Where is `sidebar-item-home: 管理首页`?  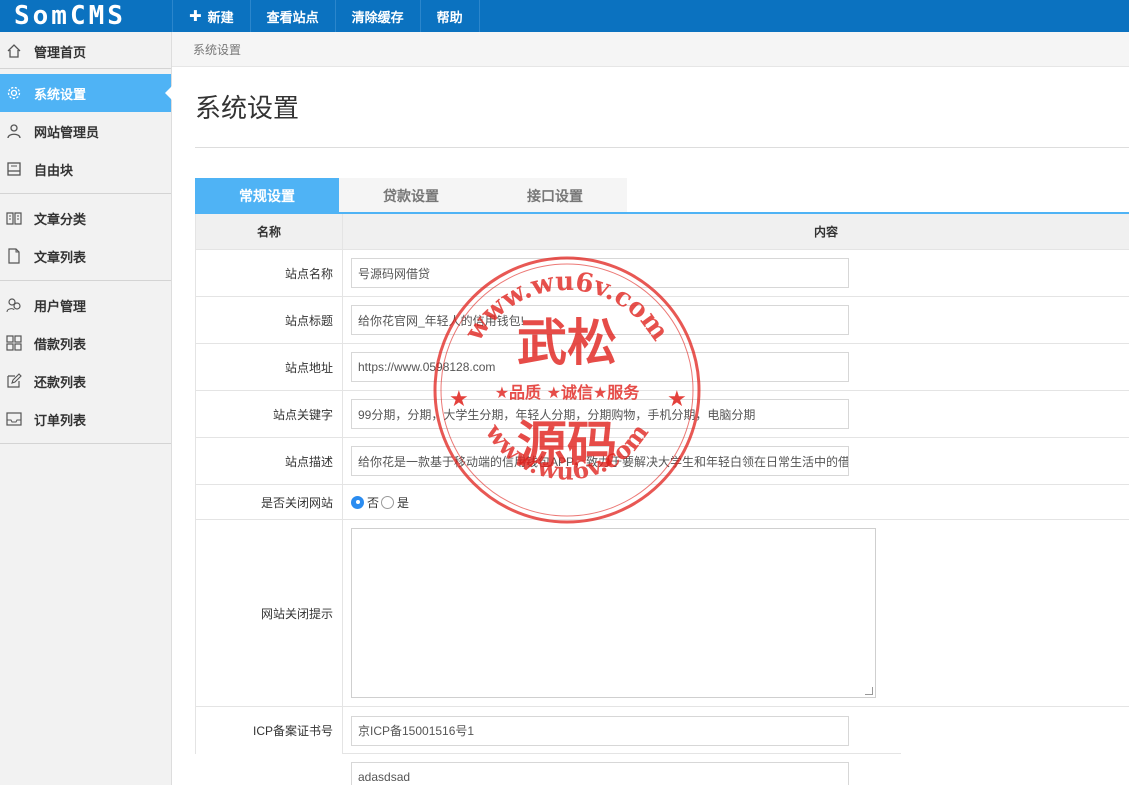
sidebar-item-home: 管理首页 is located at coordinates (85, 51).